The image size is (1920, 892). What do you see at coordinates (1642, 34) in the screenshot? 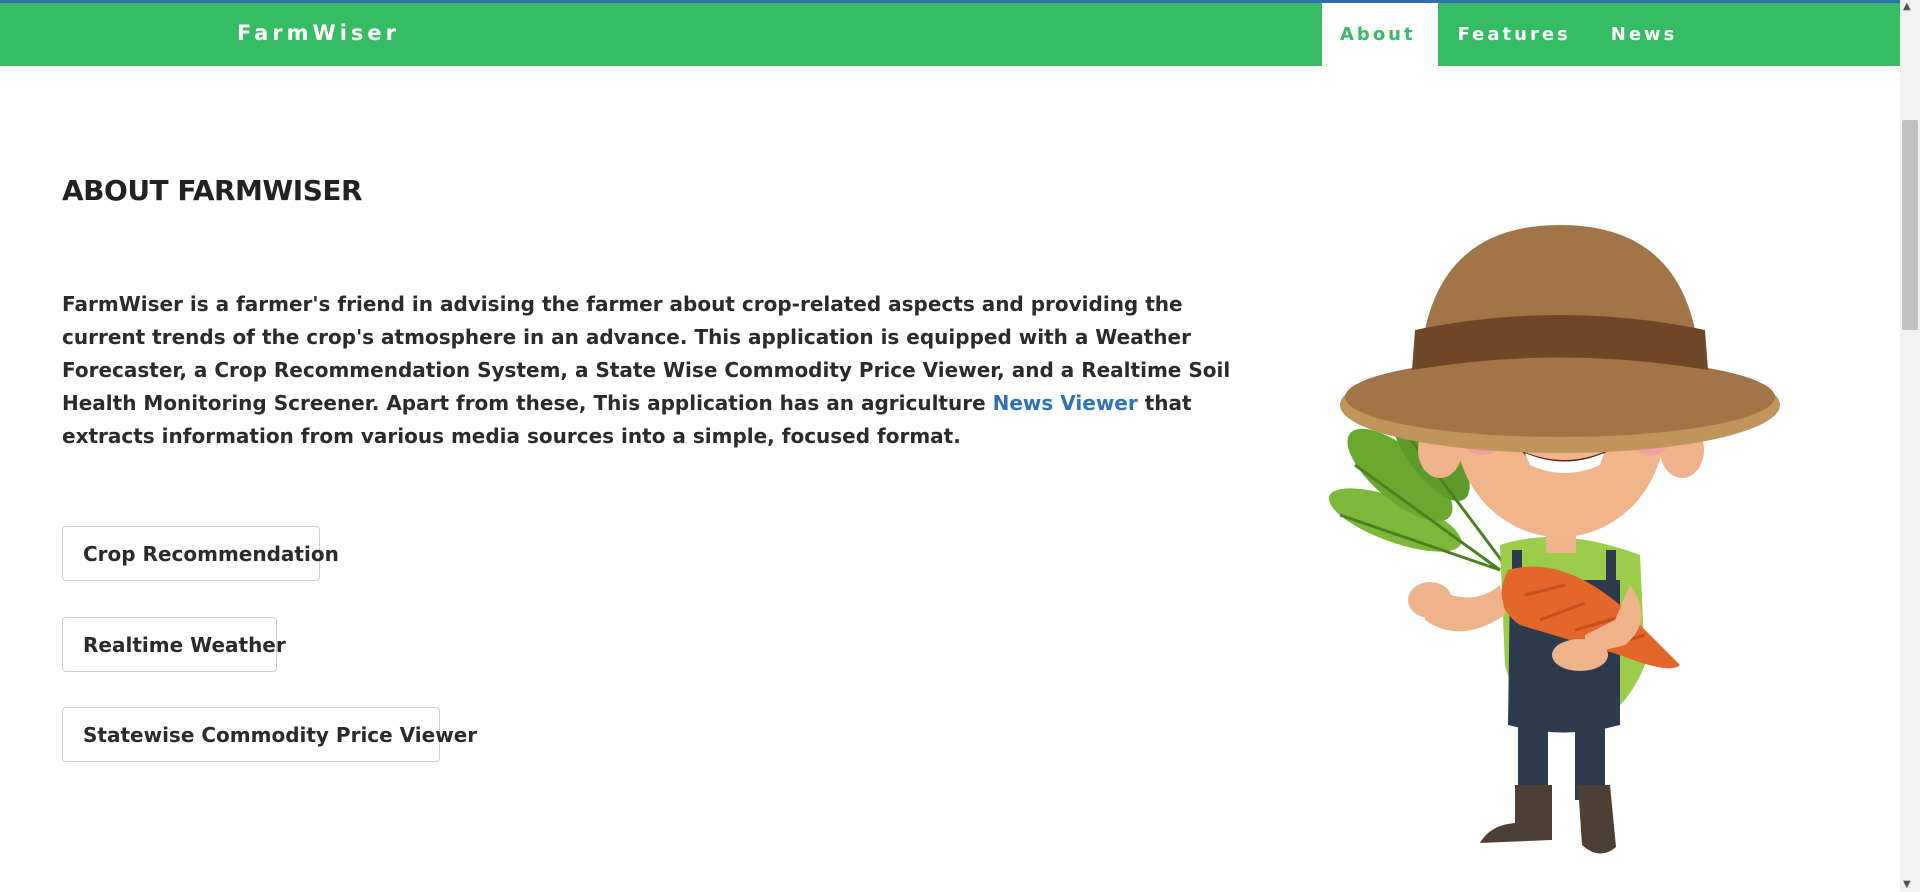
I see `nav-news: News` at bounding box center [1642, 34].